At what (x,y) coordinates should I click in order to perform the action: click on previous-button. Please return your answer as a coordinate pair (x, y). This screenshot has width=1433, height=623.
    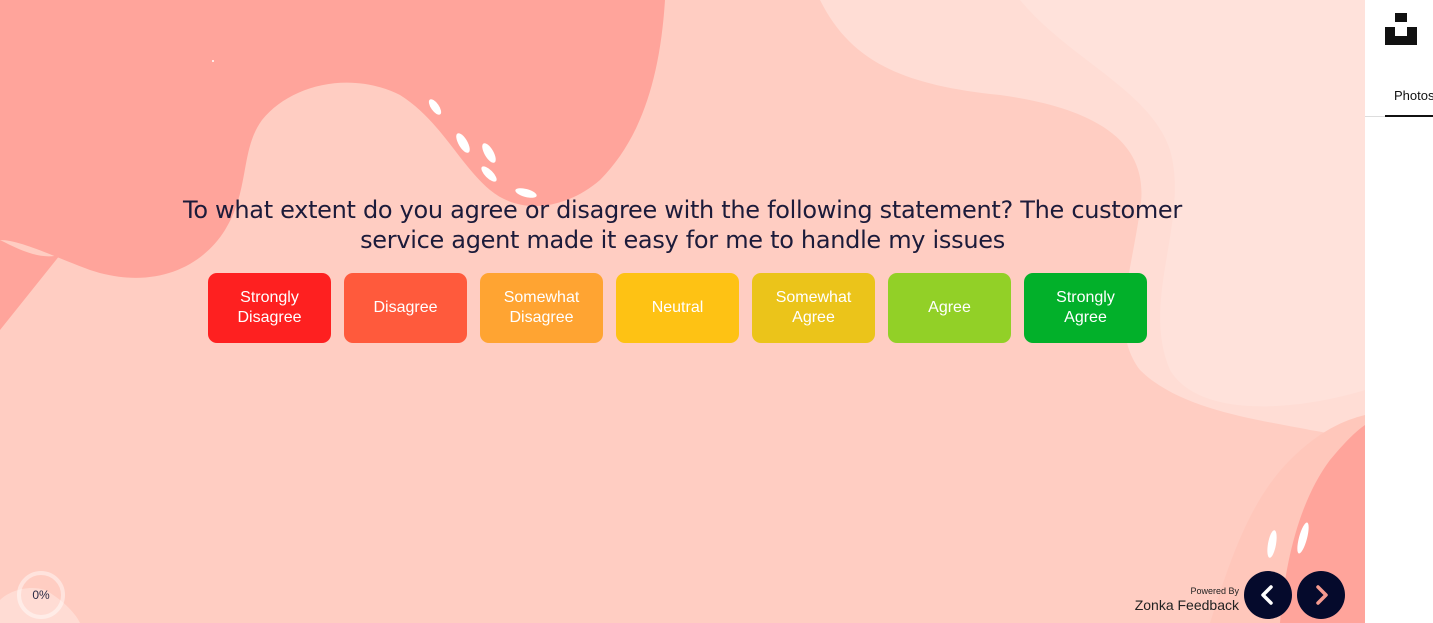
    Looking at the image, I should click on (1268, 595).